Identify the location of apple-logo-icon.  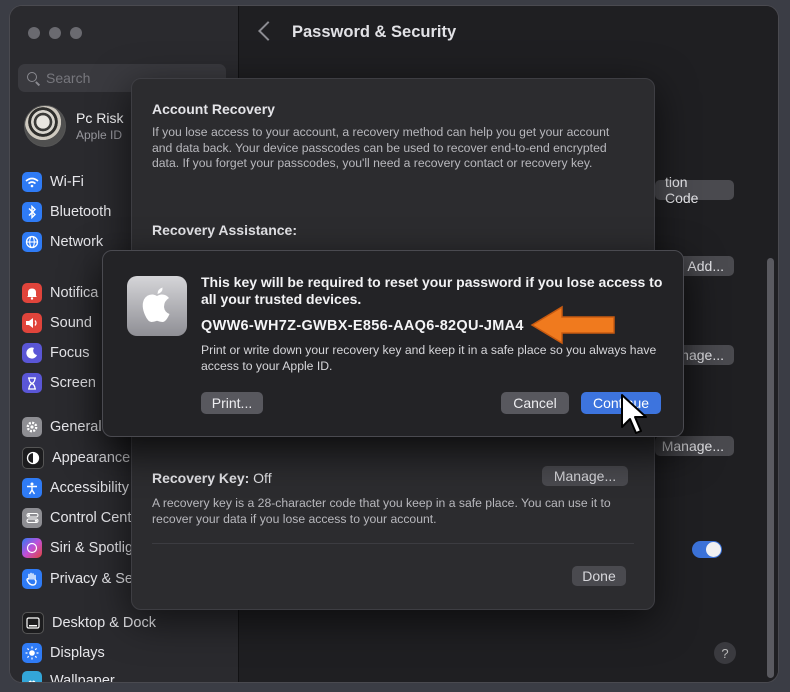
(157, 306).